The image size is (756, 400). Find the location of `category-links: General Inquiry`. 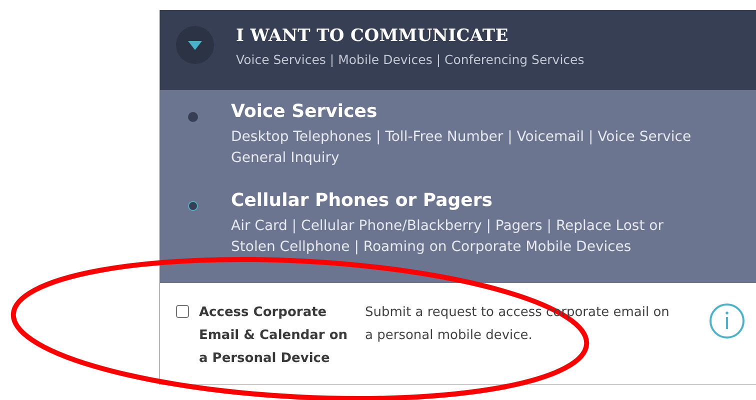

category-links: General Inquiry is located at coordinates (285, 158).